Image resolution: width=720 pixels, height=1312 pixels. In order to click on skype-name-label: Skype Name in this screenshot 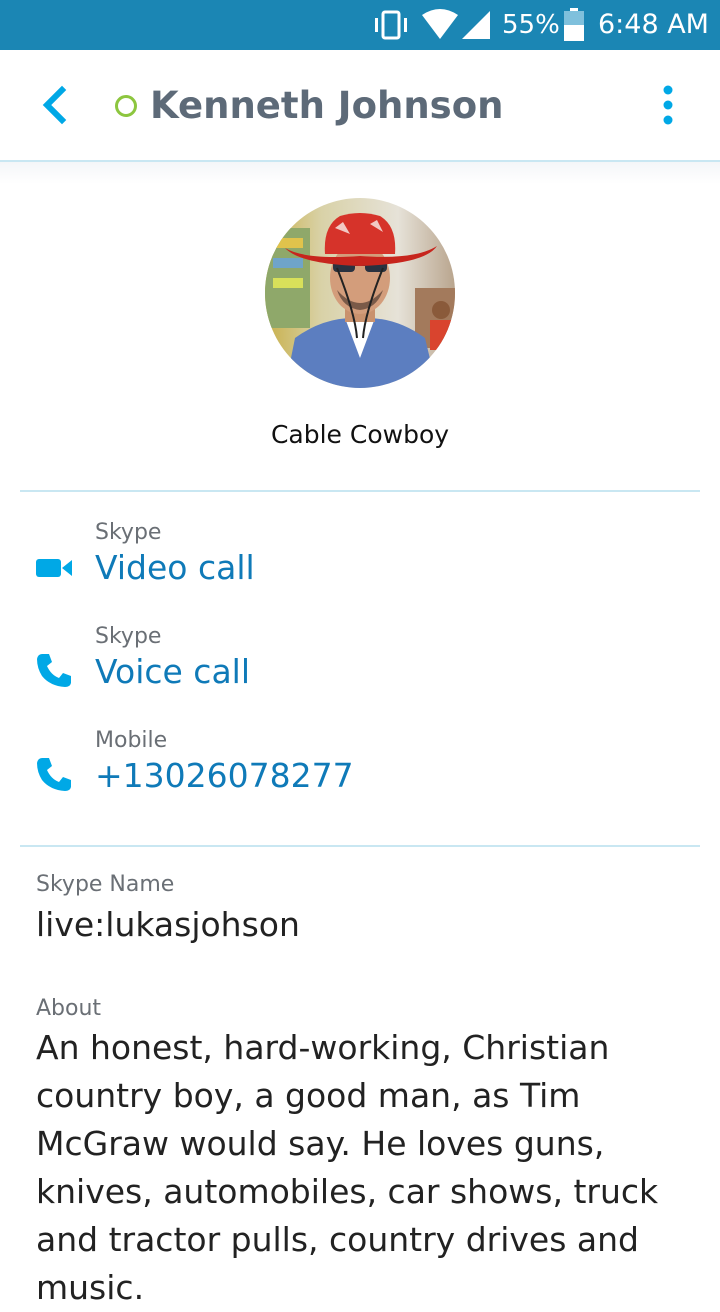, I will do `click(105, 884)`.